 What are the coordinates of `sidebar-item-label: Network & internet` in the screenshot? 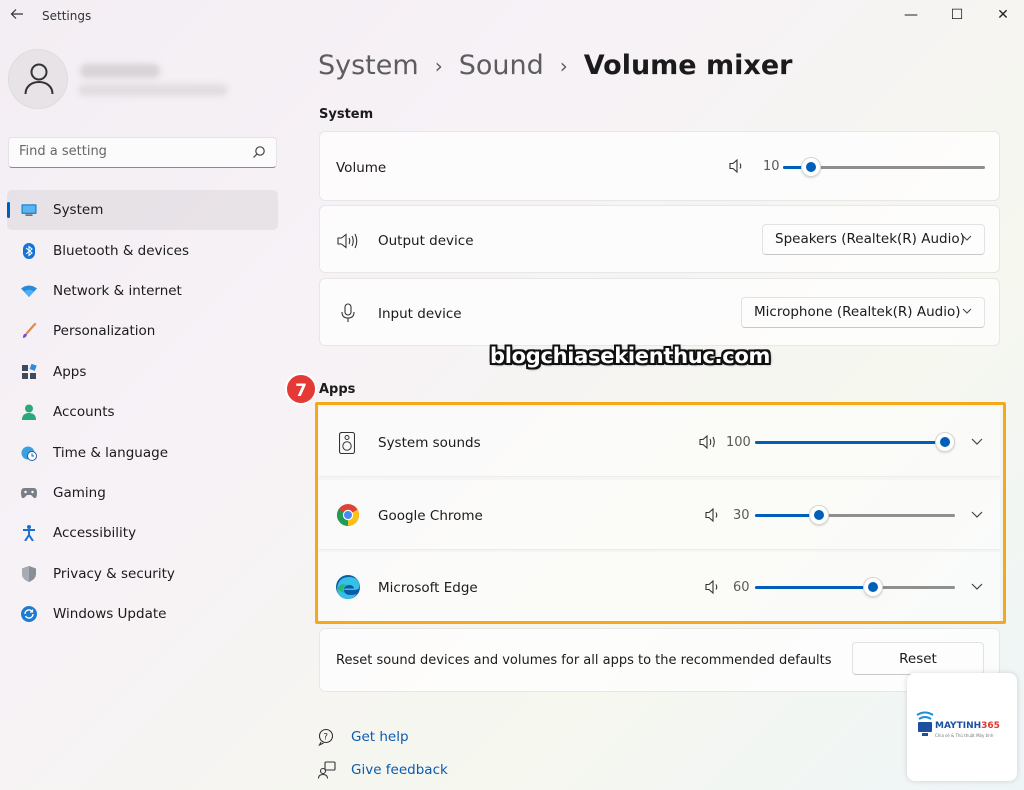 It's located at (117, 290).